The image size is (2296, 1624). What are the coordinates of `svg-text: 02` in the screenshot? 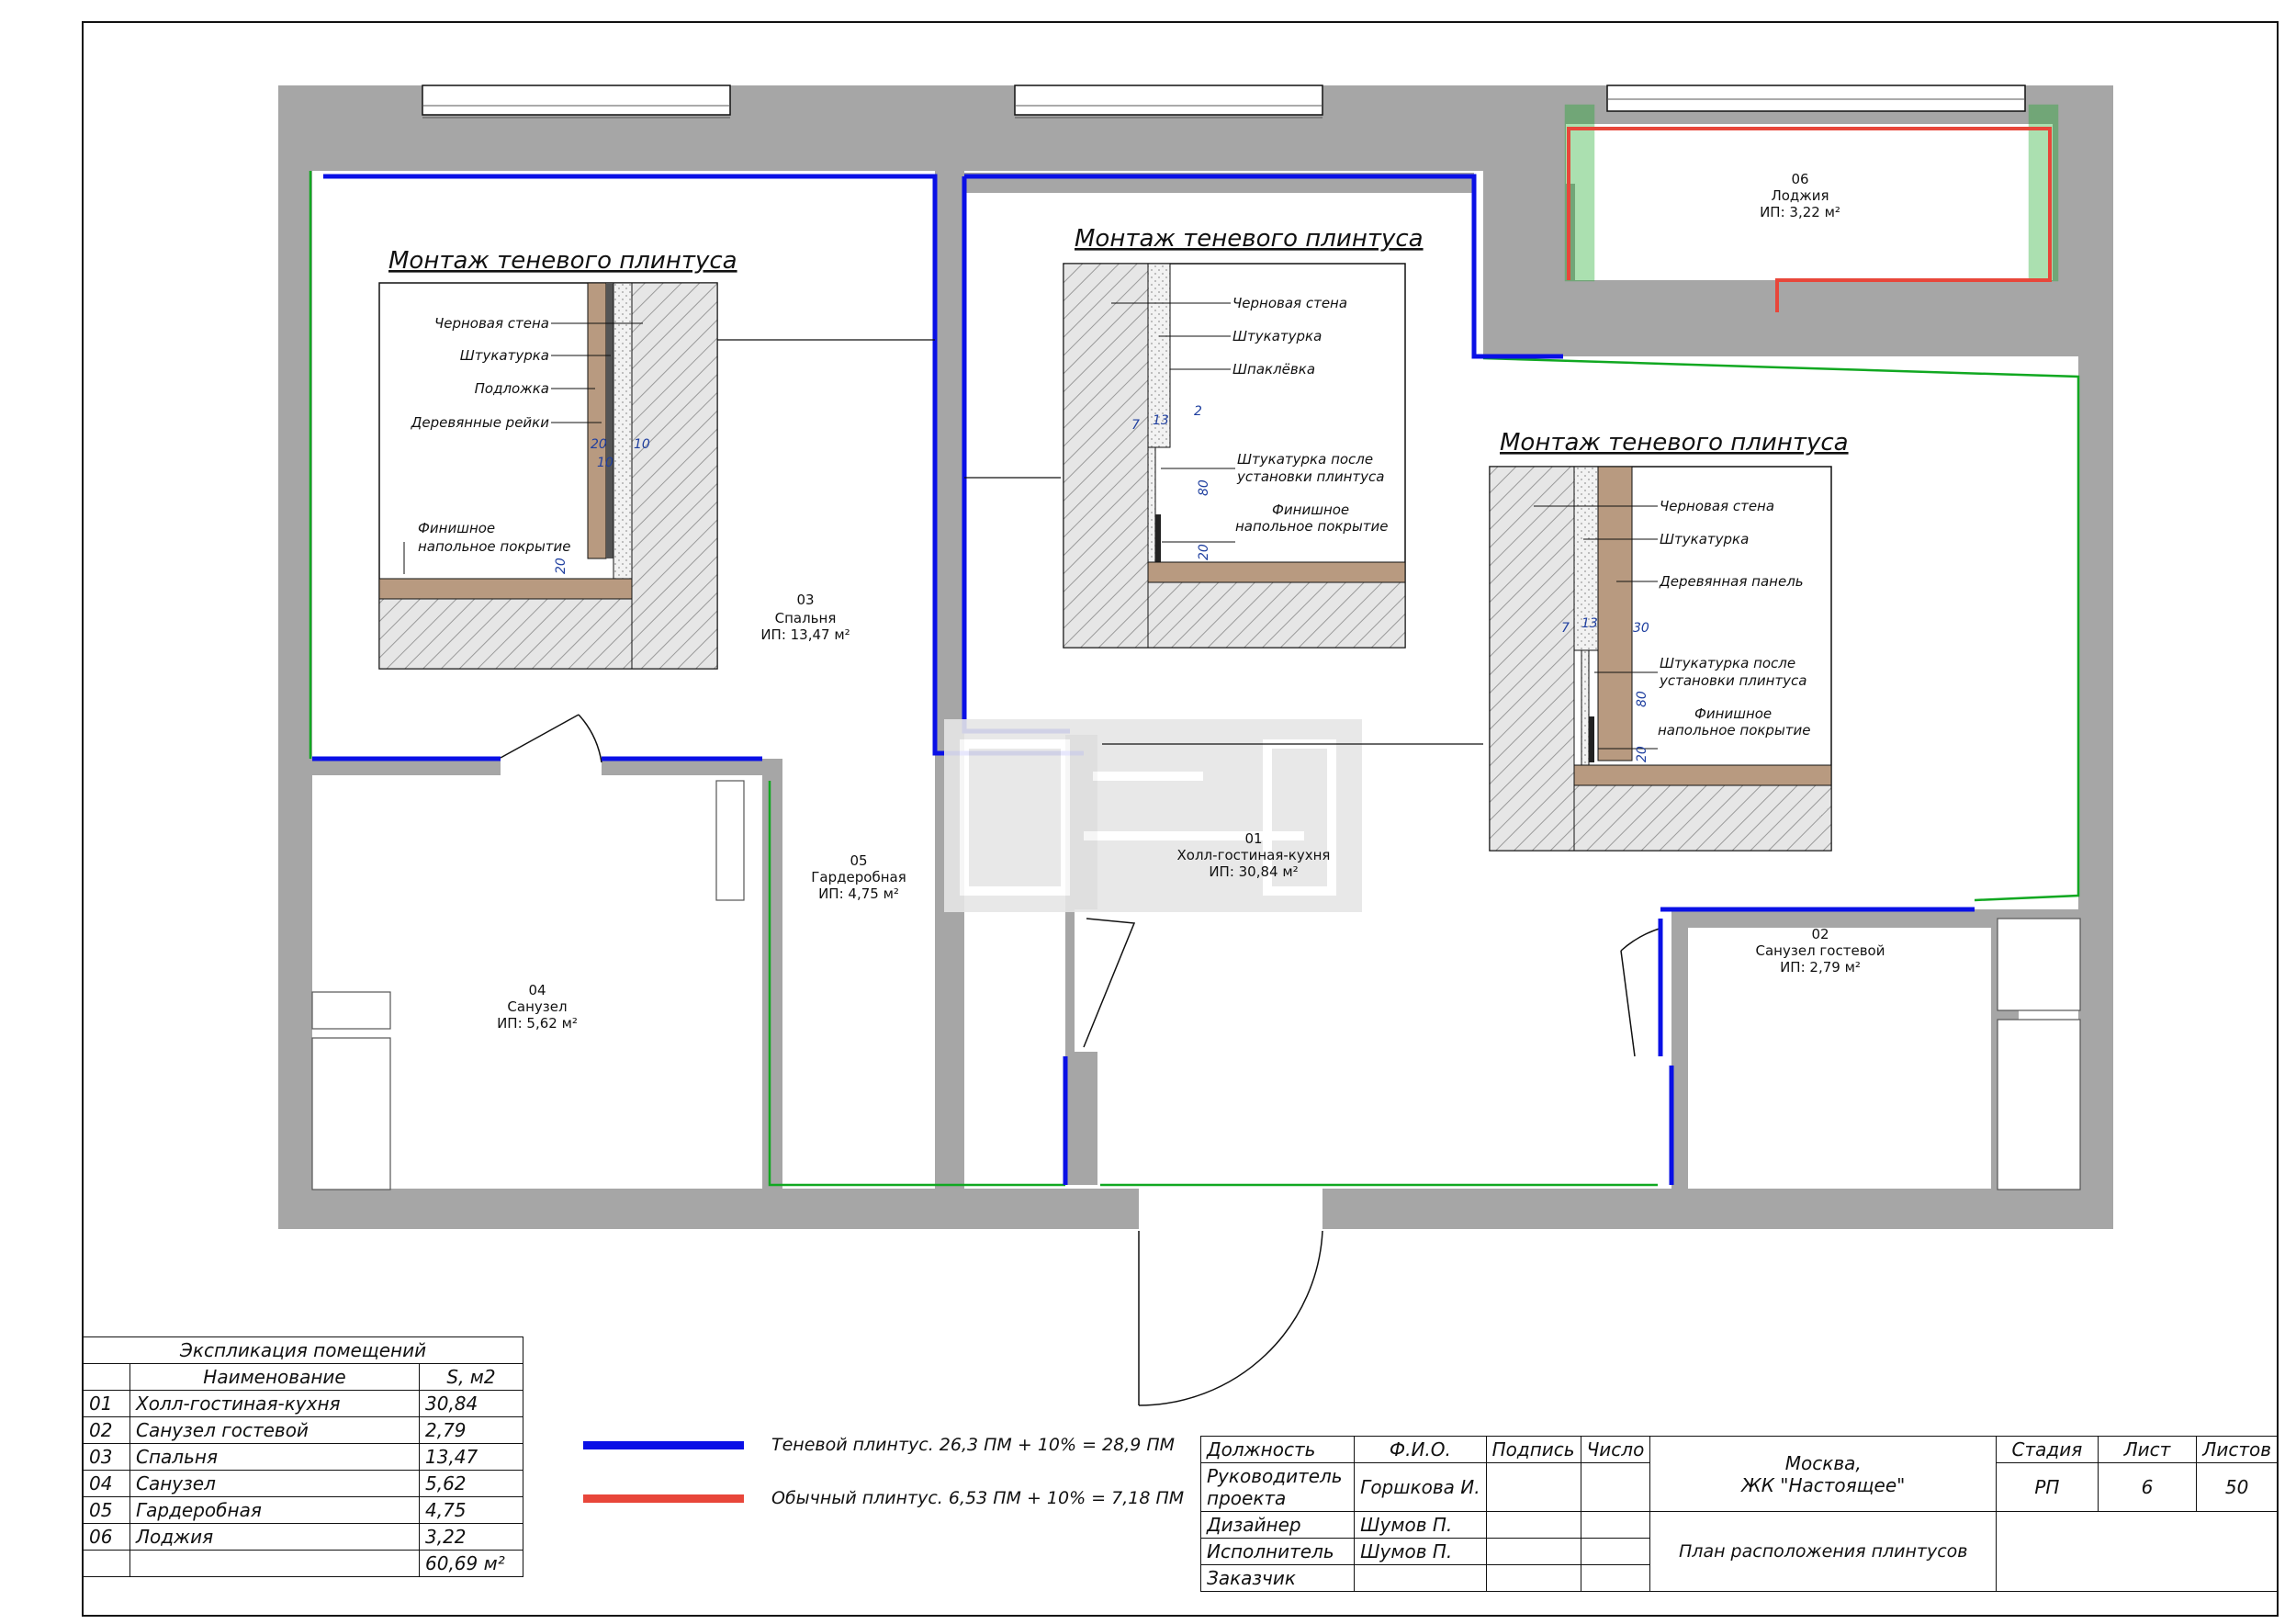 It's located at (1820, 934).